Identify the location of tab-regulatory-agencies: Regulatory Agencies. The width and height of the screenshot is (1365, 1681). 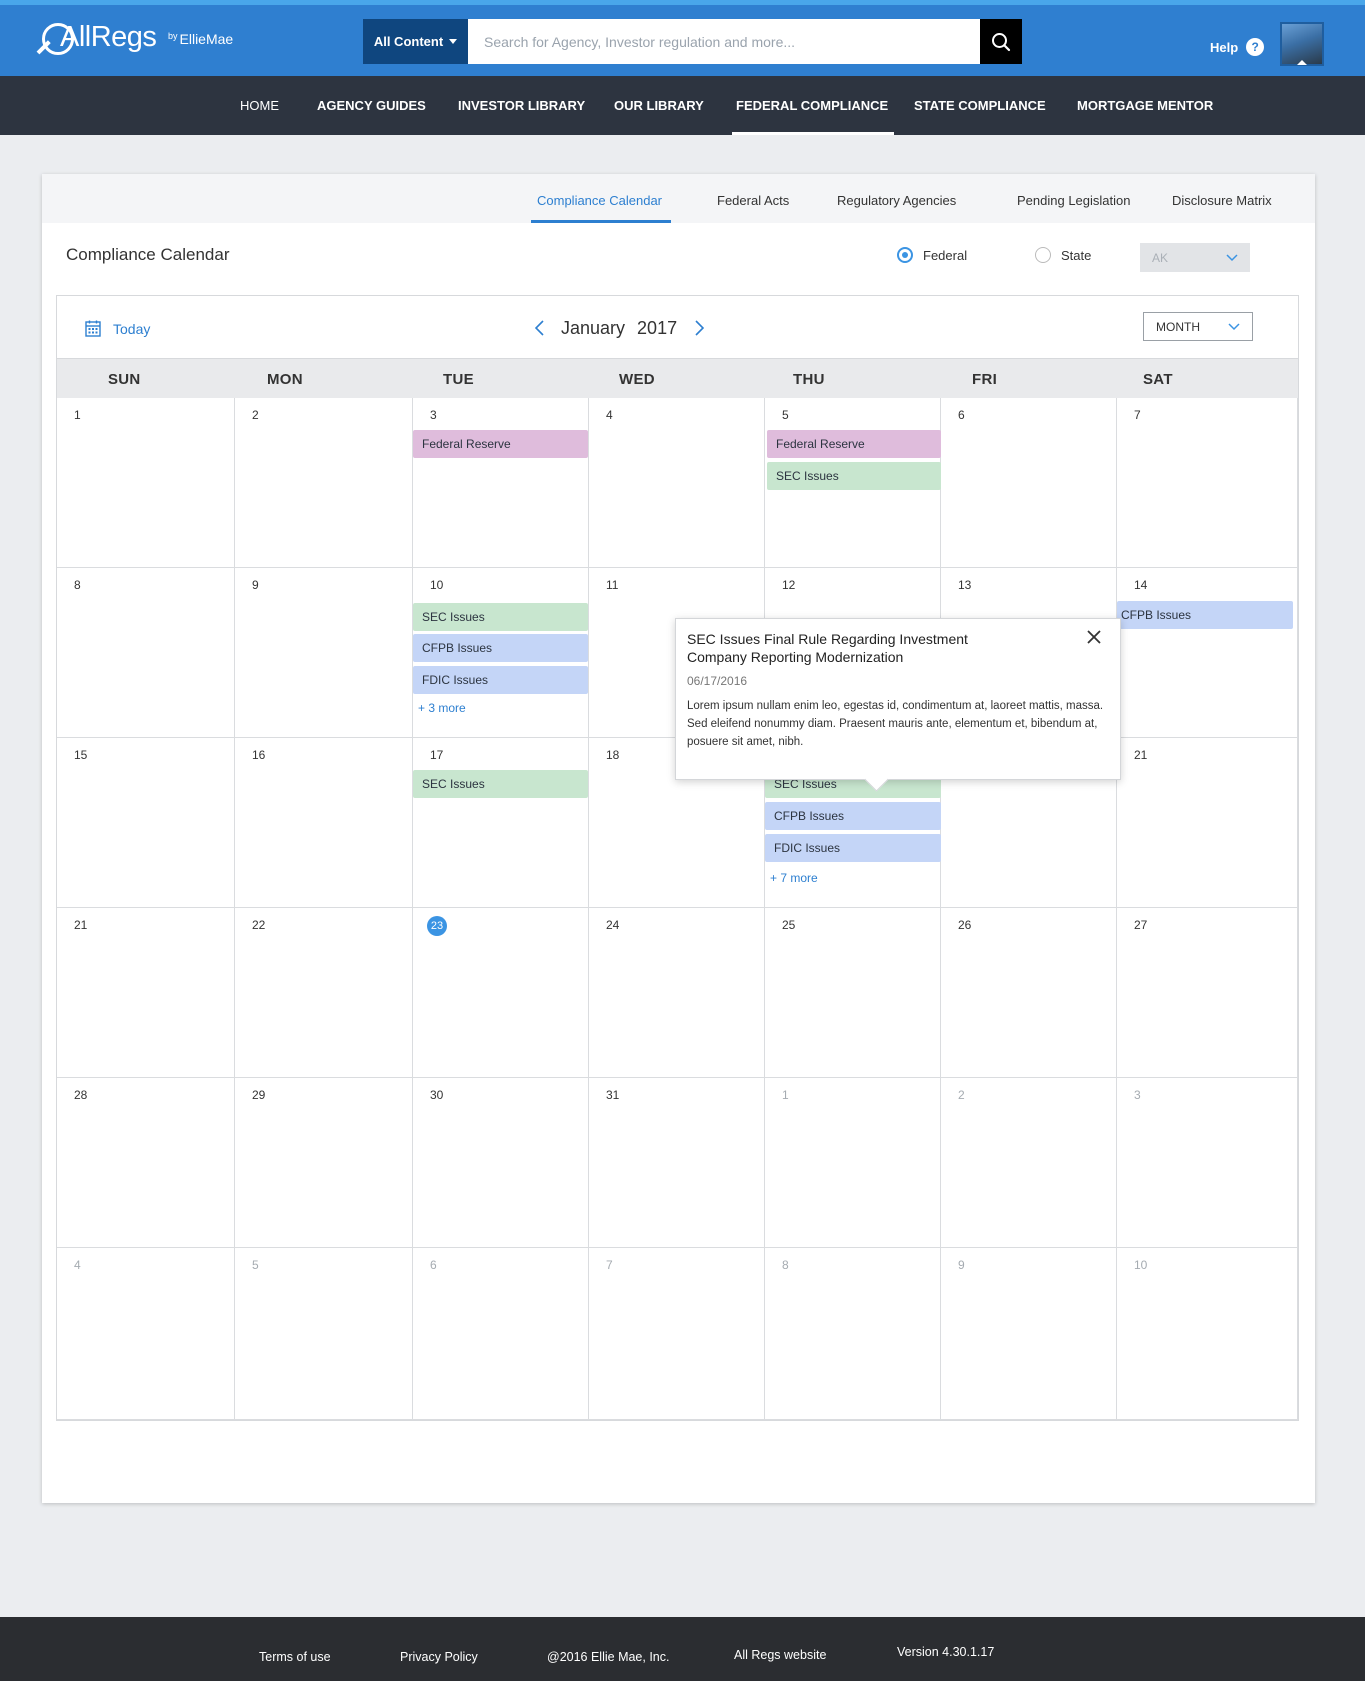
(896, 198).